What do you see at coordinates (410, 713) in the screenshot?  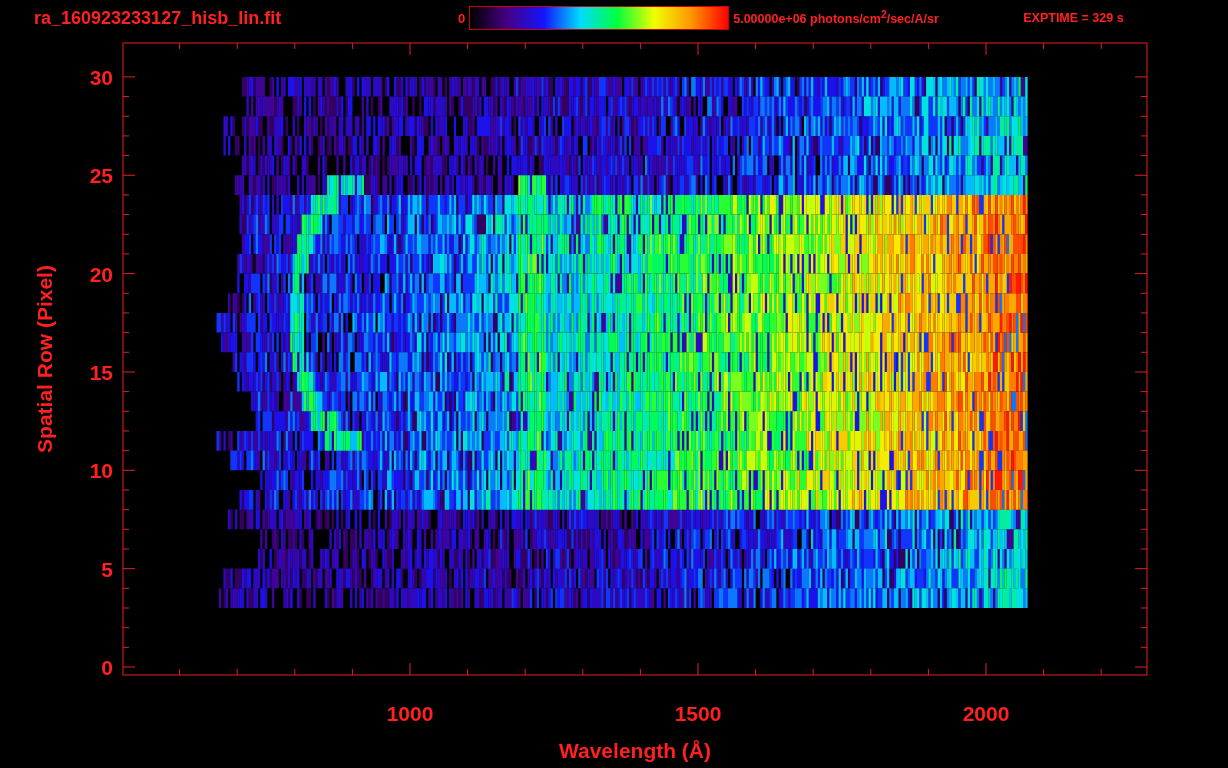 I see `x-tick-label: 1000` at bounding box center [410, 713].